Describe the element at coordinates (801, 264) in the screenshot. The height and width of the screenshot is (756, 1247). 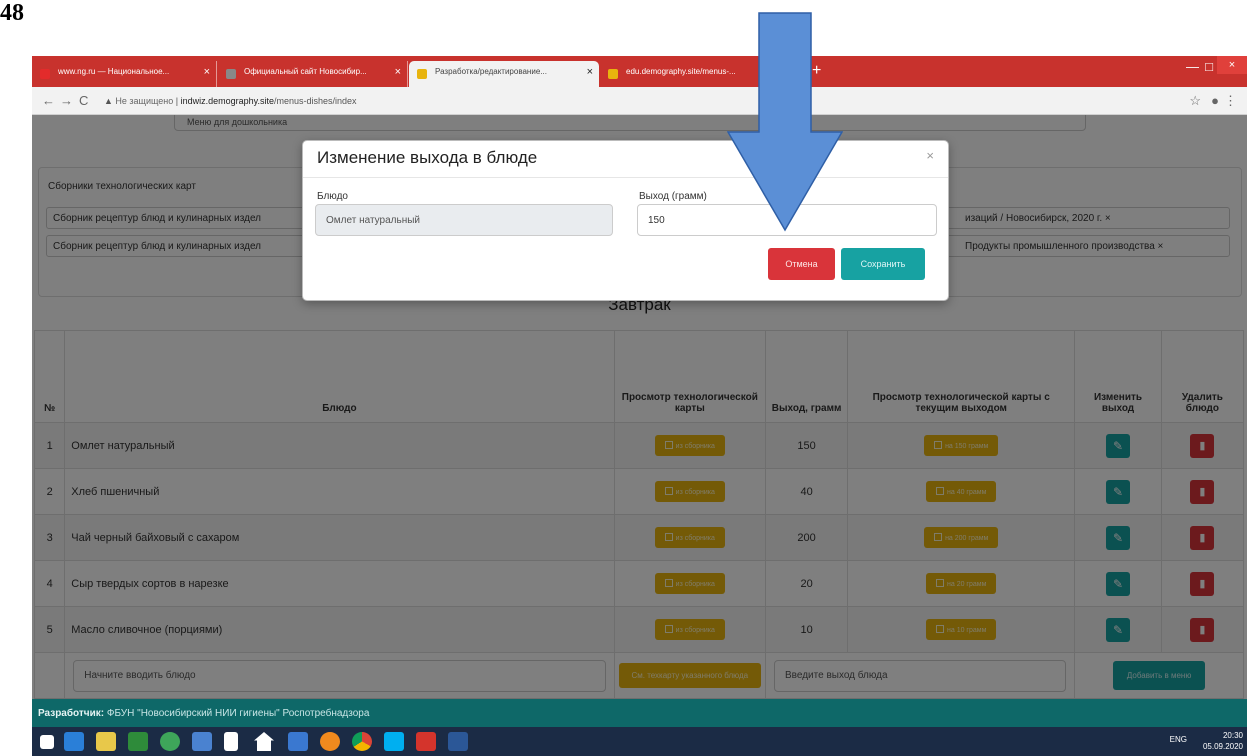
I see `cancel-button: Отмена` at that location.